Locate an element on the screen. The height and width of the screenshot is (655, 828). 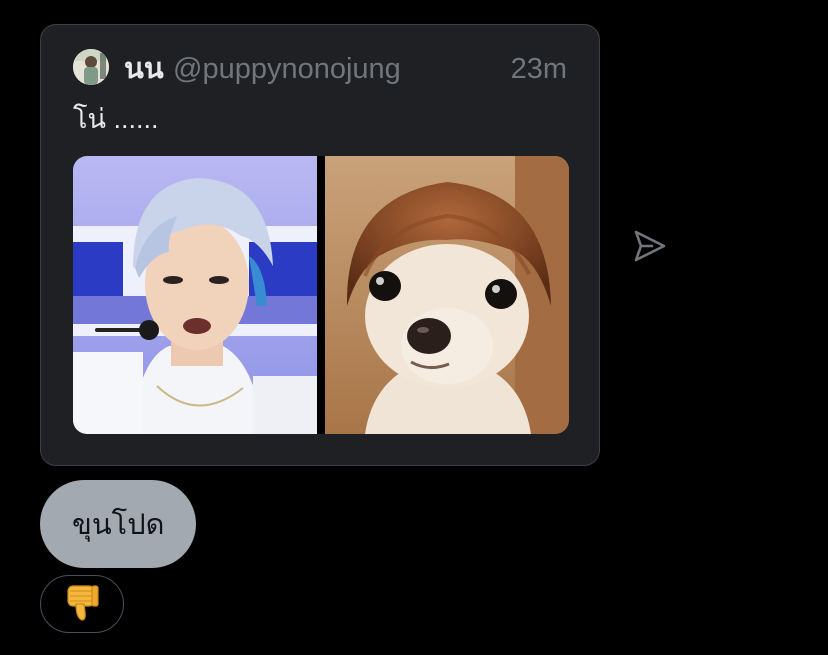
reaction-button is located at coordinates (82, 604).